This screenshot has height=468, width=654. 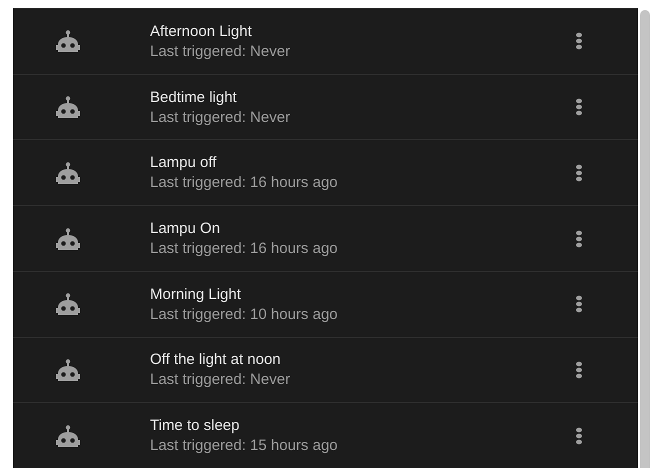 I want to click on last-triggered-text: Last triggered: 15 hours ago, so click(x=244, y=445).